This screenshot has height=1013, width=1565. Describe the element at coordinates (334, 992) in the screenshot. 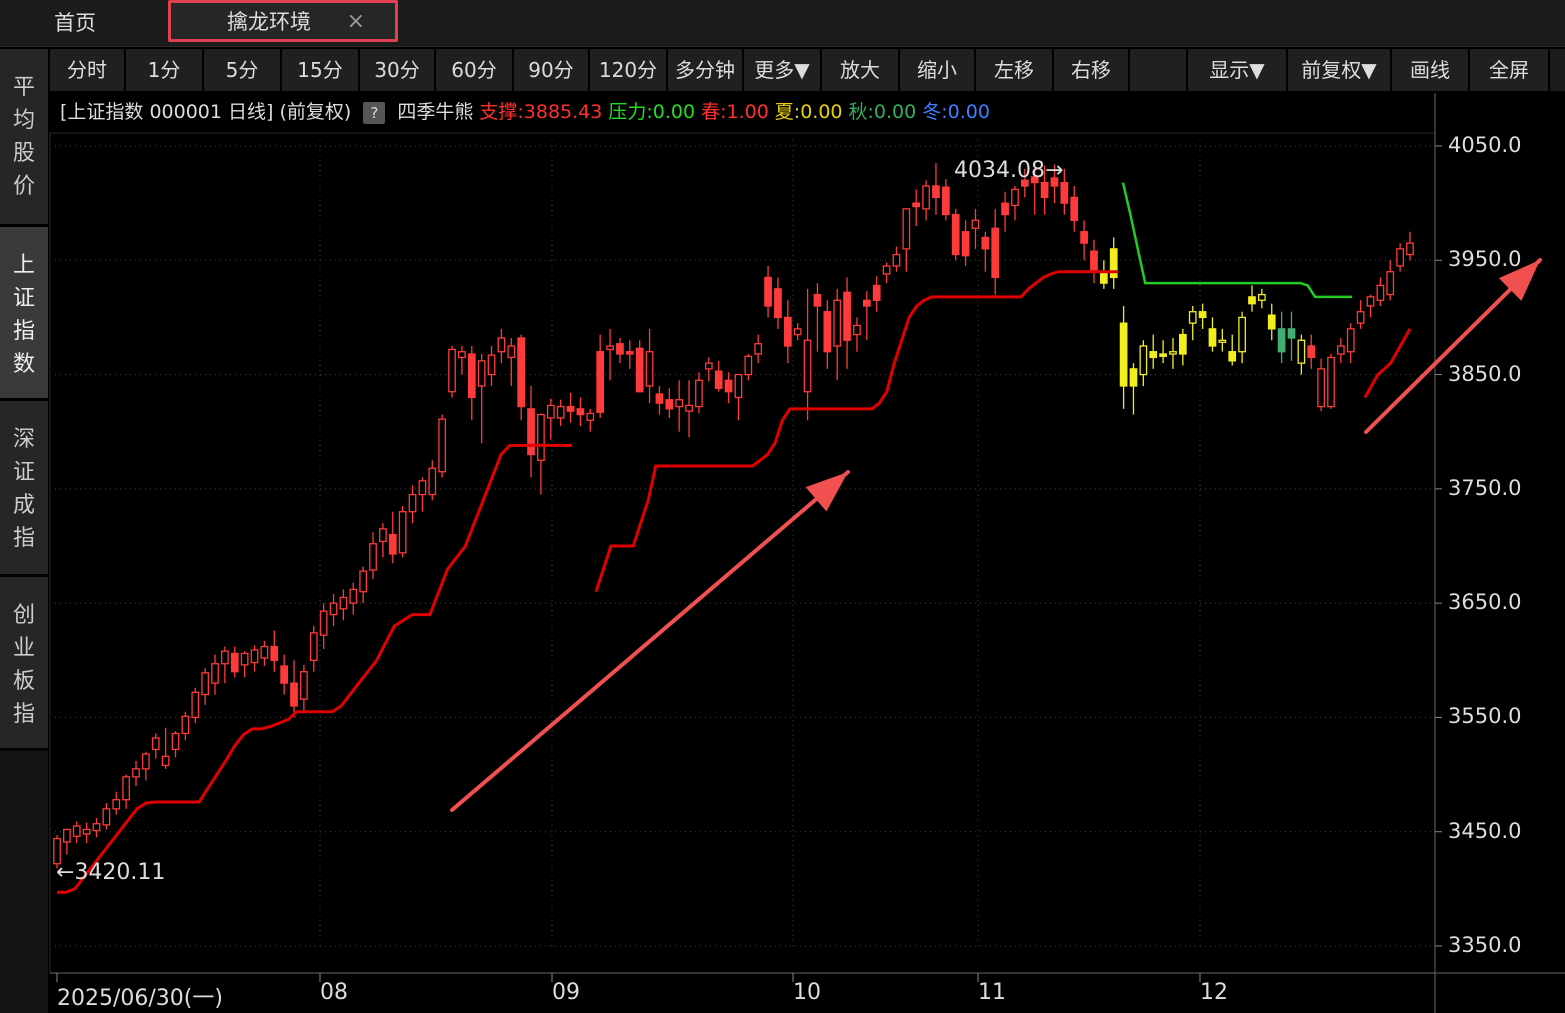

I see `x-tick-label: 08` at that location.